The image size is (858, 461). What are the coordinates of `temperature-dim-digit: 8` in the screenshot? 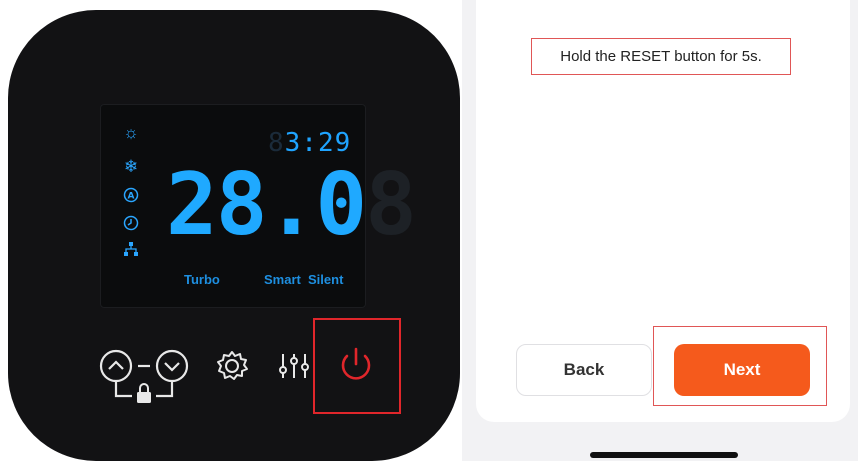 It's located at (391, 205).